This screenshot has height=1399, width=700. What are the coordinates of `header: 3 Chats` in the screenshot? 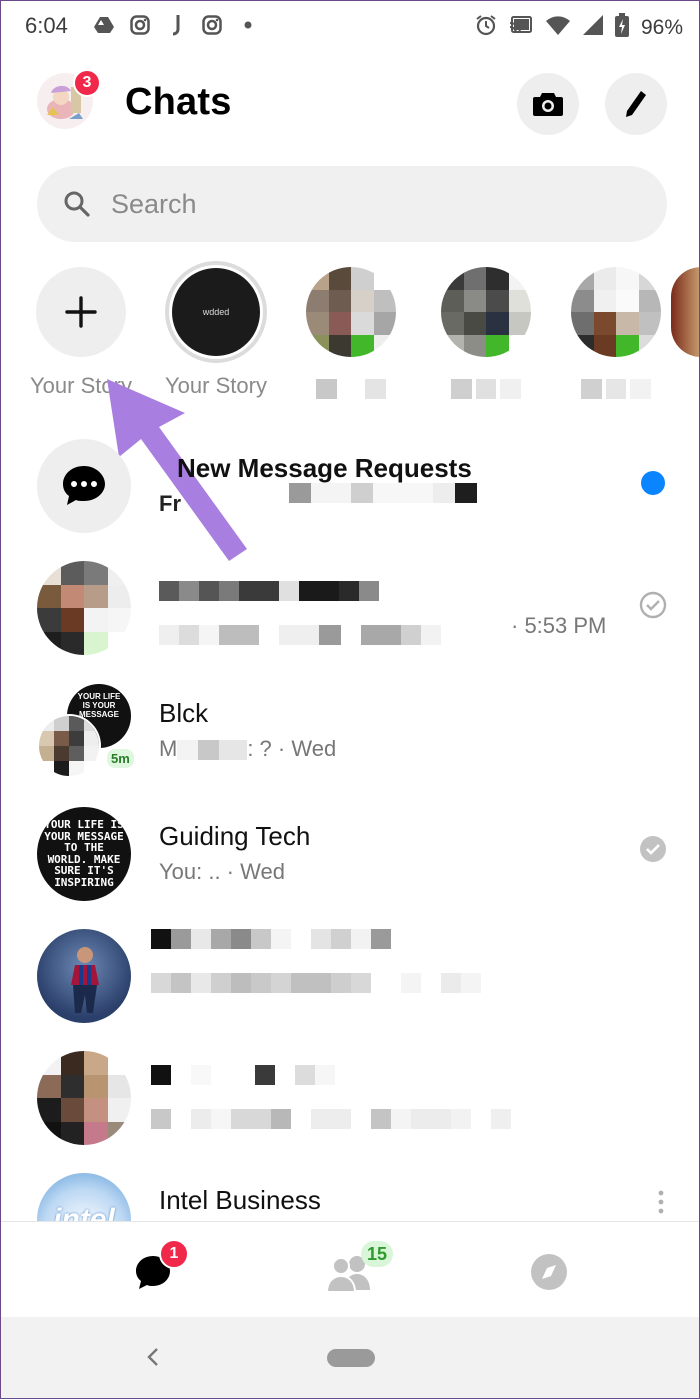 It's located at (350, 106).